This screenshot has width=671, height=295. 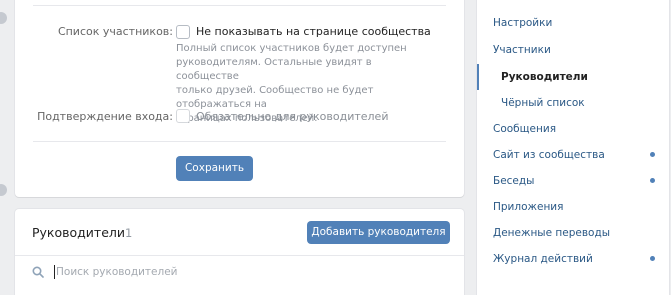 What do you see at coordinates (239, 255) in the screenshot?
I see `managers-divider` at bounding box center [239, 255].